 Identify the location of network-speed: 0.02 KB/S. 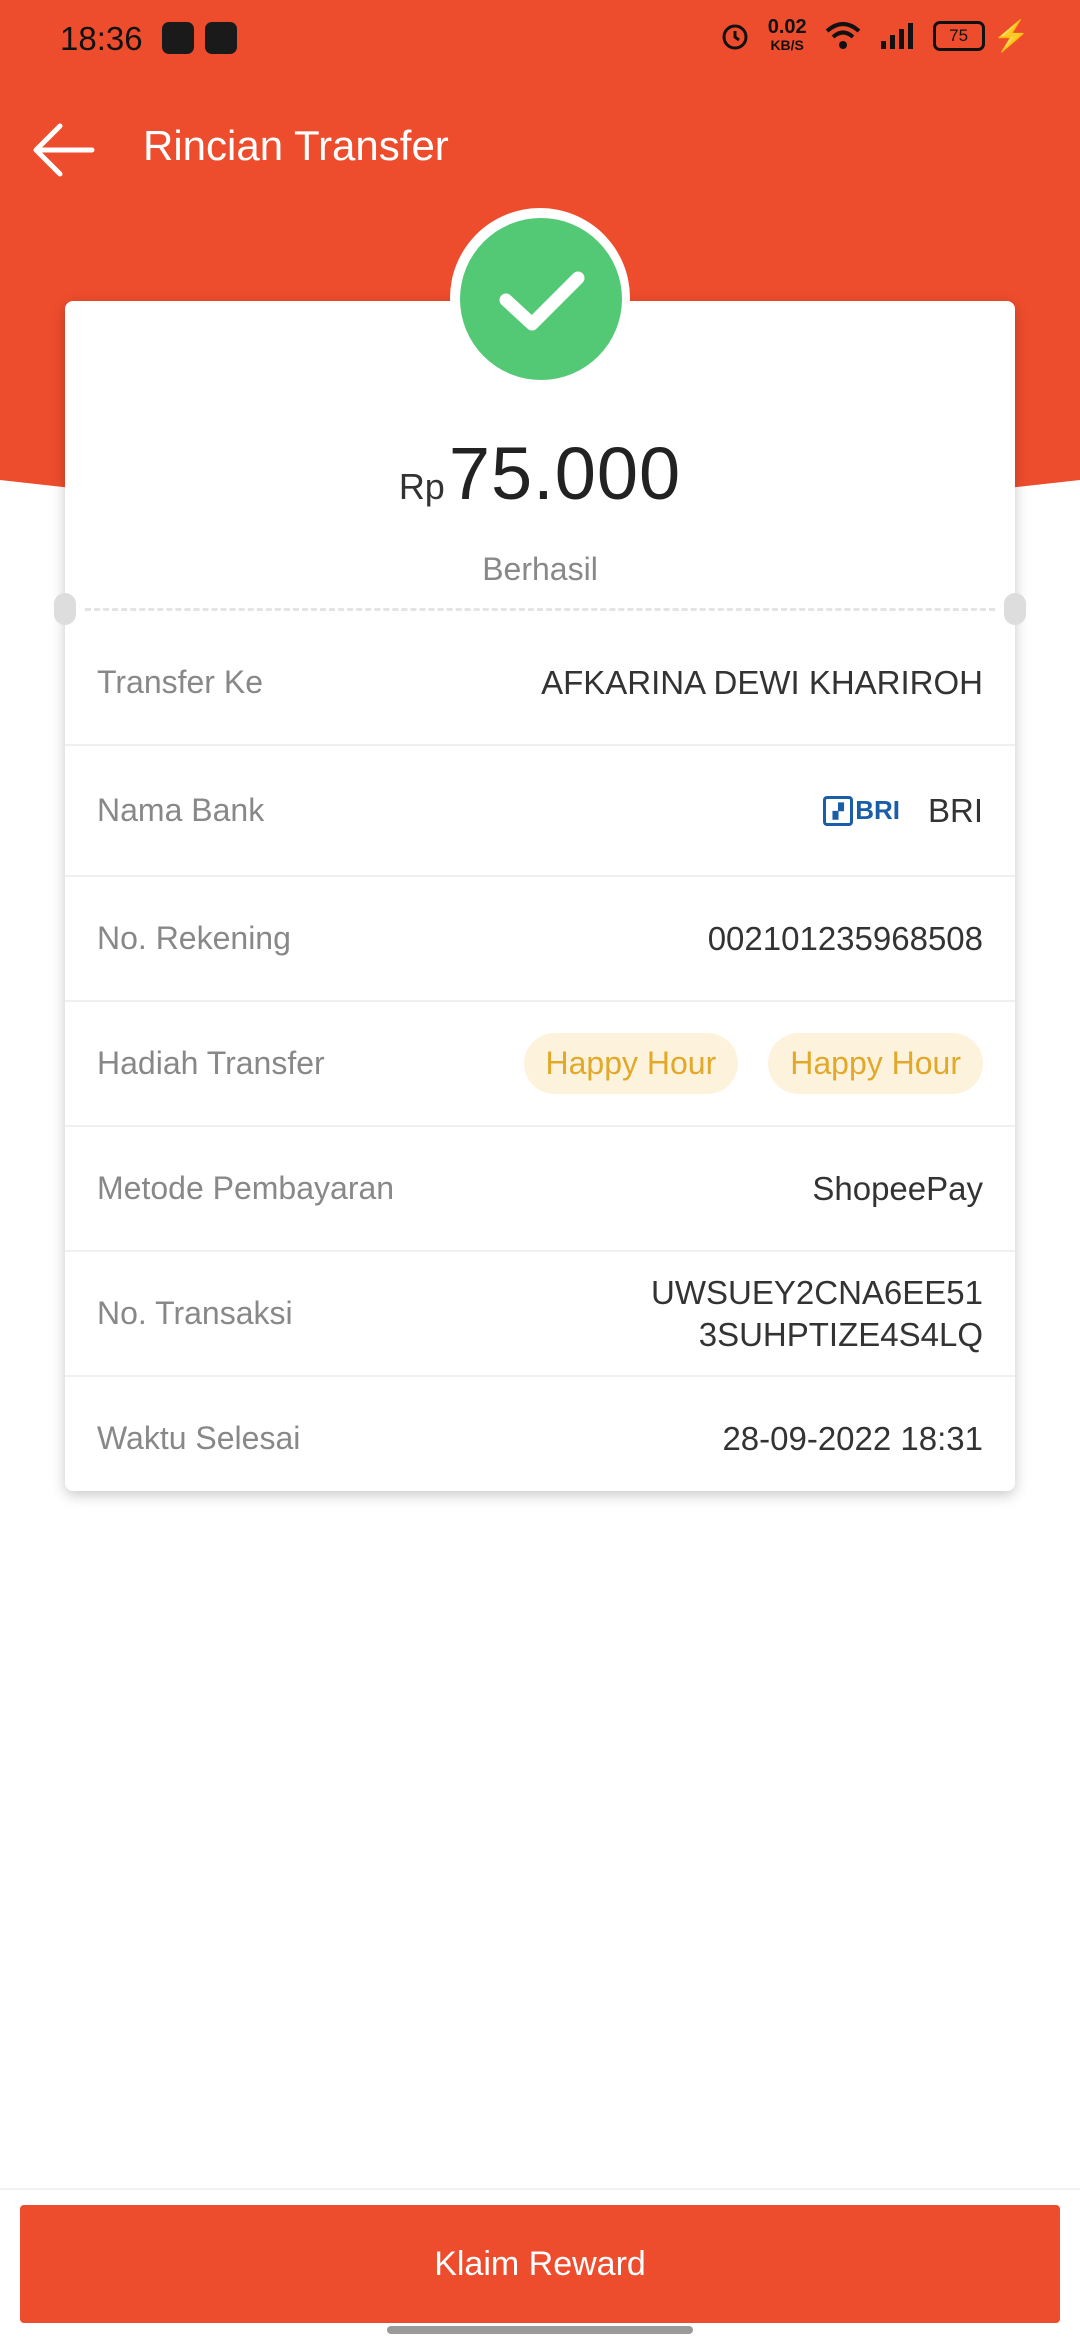
(787, 35).